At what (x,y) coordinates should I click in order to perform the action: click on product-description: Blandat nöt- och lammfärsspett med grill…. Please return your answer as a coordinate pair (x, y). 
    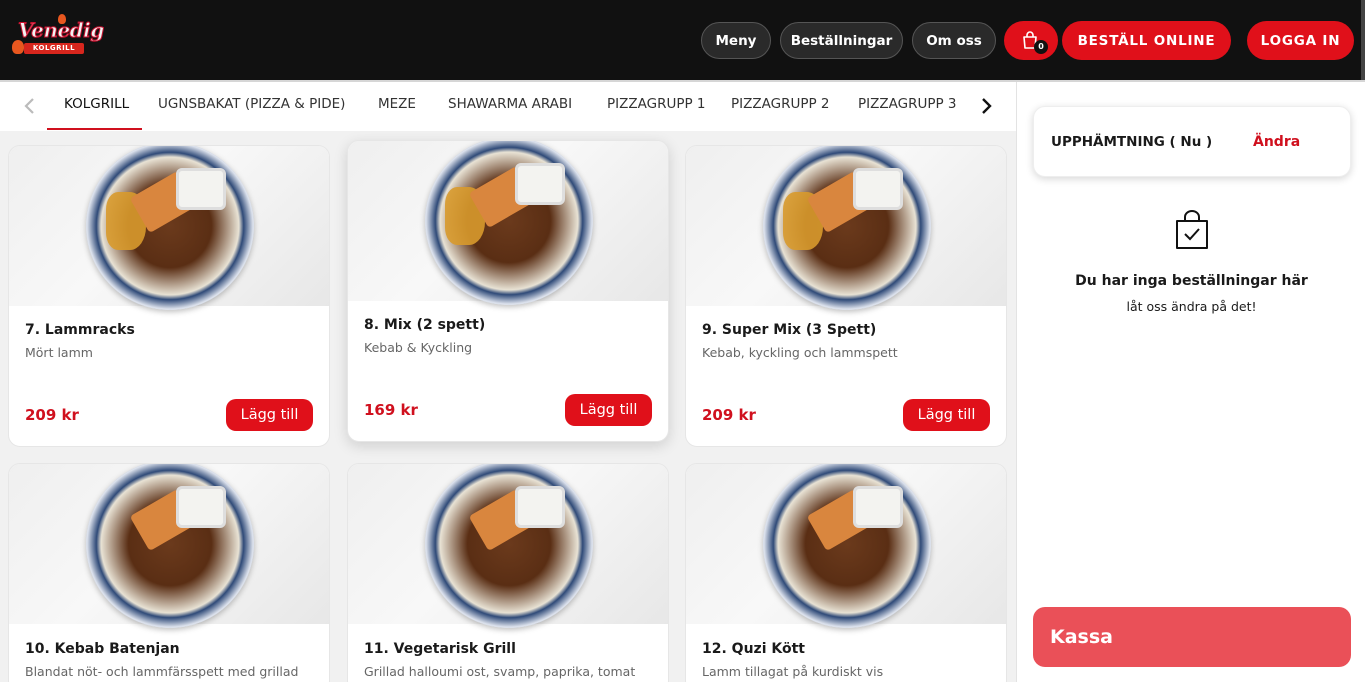
    Looking at the image, I should click on (162, 671).